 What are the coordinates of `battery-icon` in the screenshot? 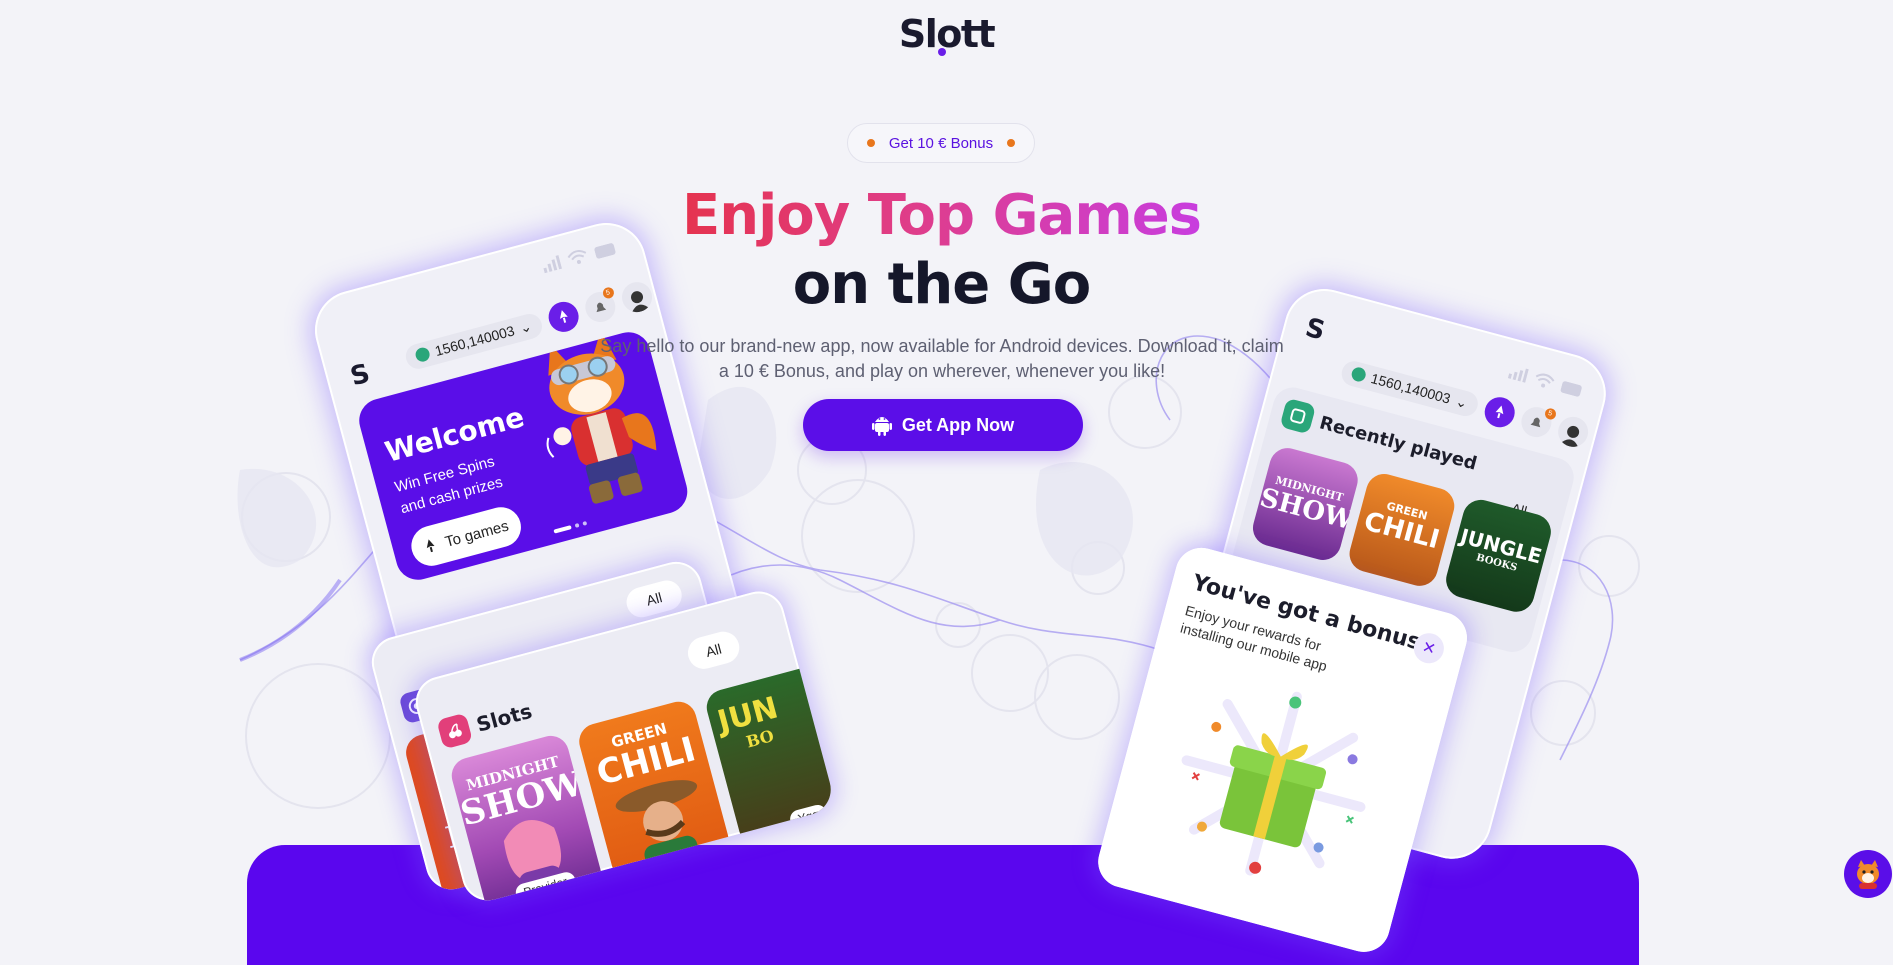 It's located at (1571, 389).